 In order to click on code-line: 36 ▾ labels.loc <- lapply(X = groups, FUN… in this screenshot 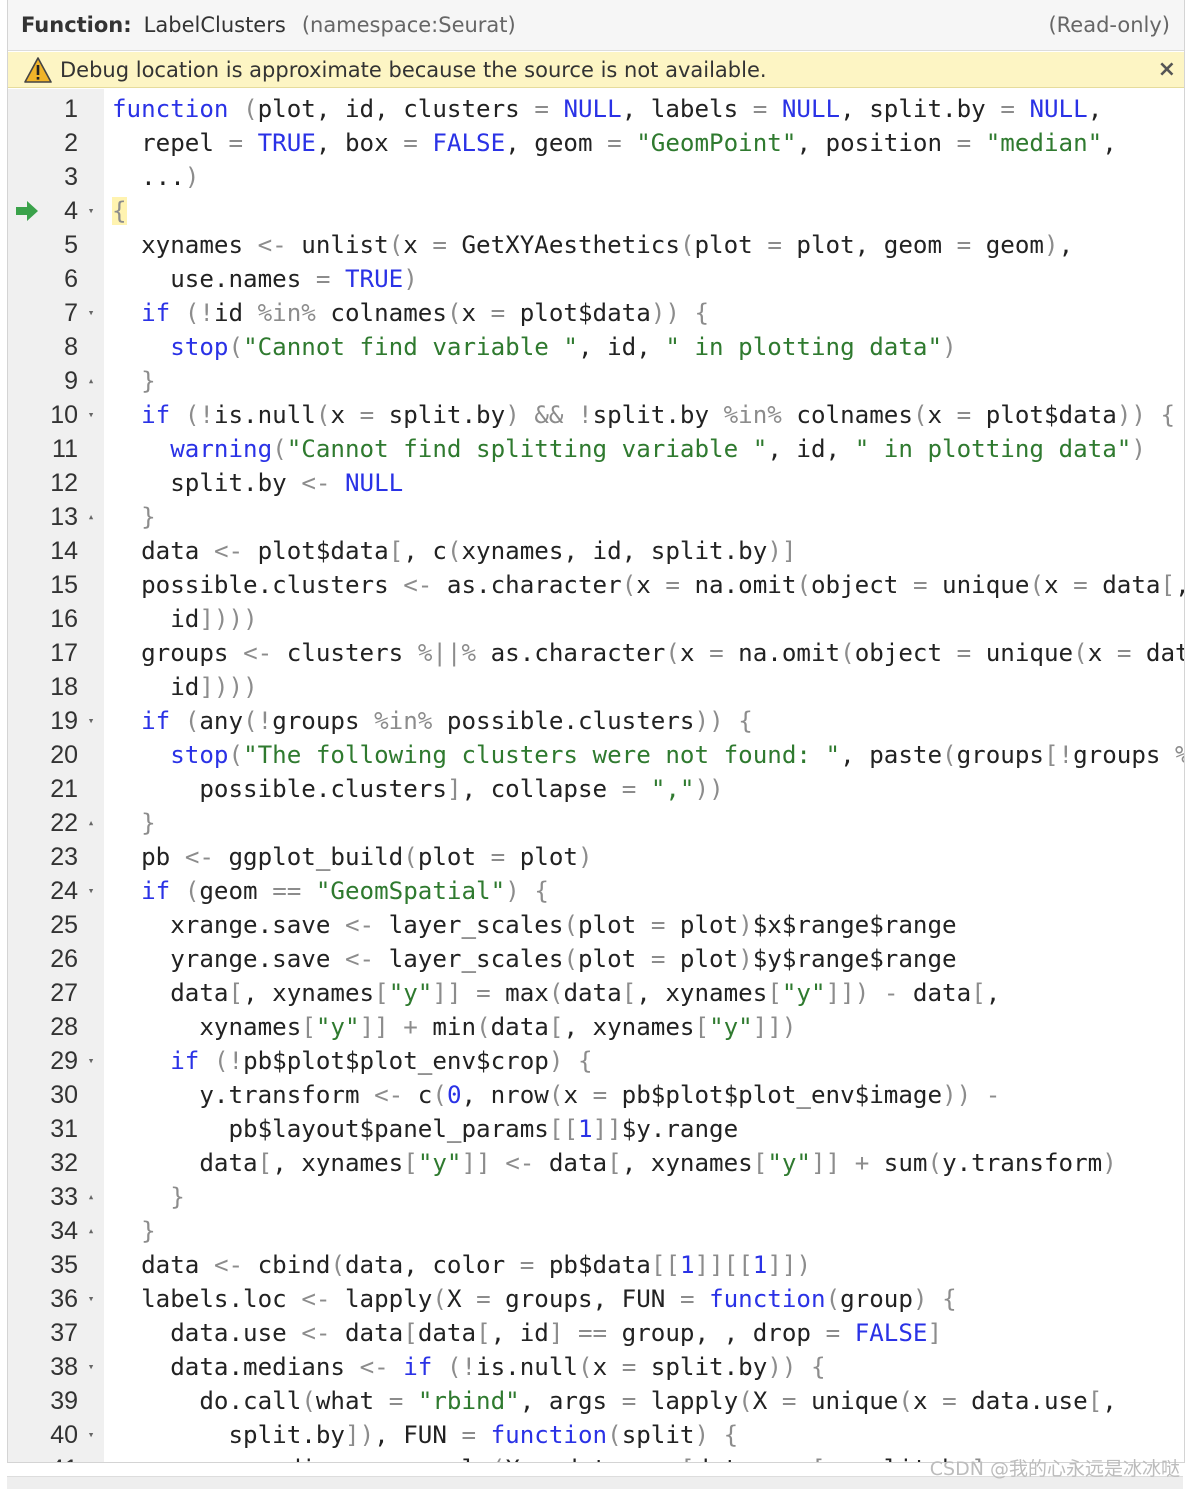, I will do `click(596, 1299)`.